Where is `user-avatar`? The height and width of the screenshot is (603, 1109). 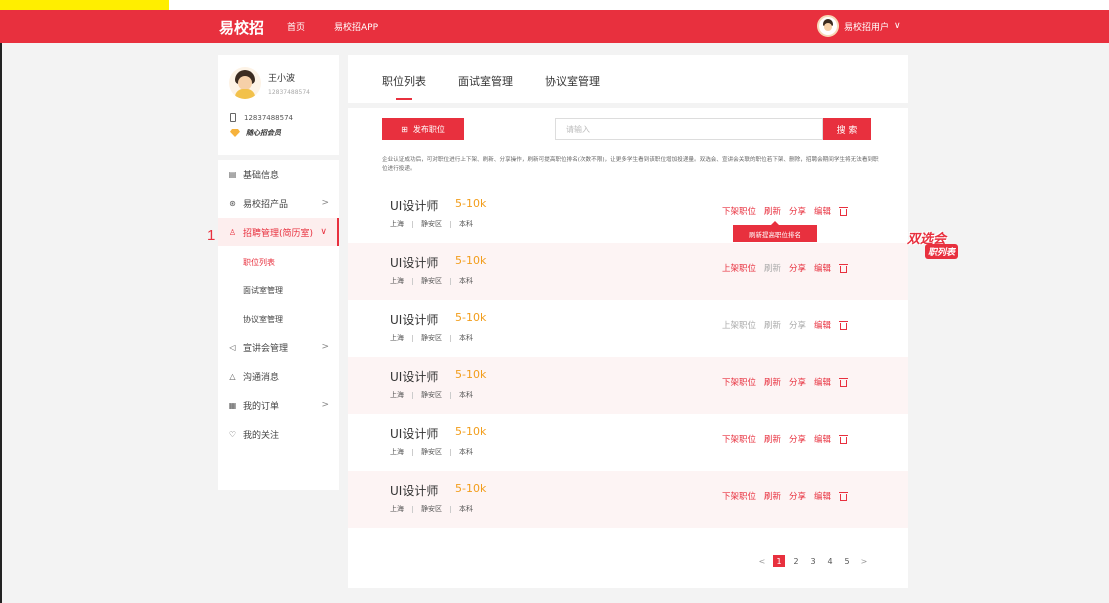
user-avatar is located at coordinates (828, 26).